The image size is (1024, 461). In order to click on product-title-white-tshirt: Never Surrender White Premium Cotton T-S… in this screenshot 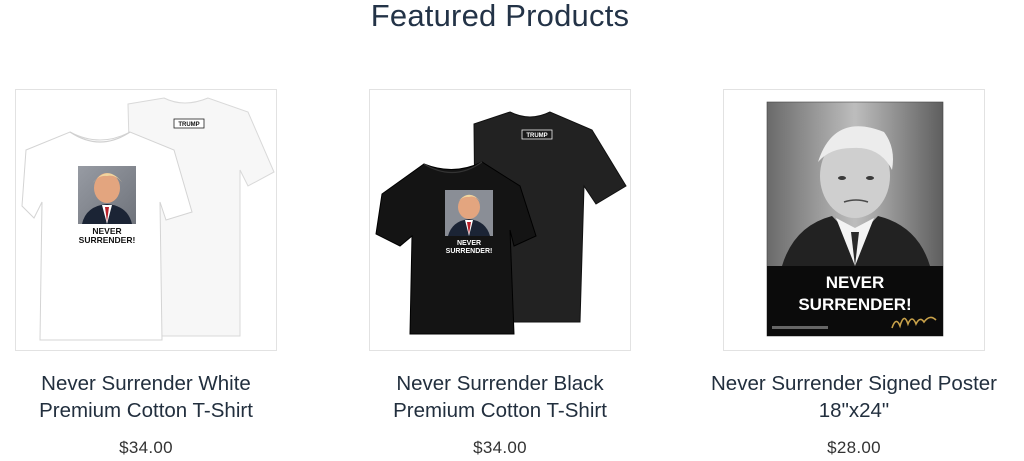, I will do `click(148, 397)`.